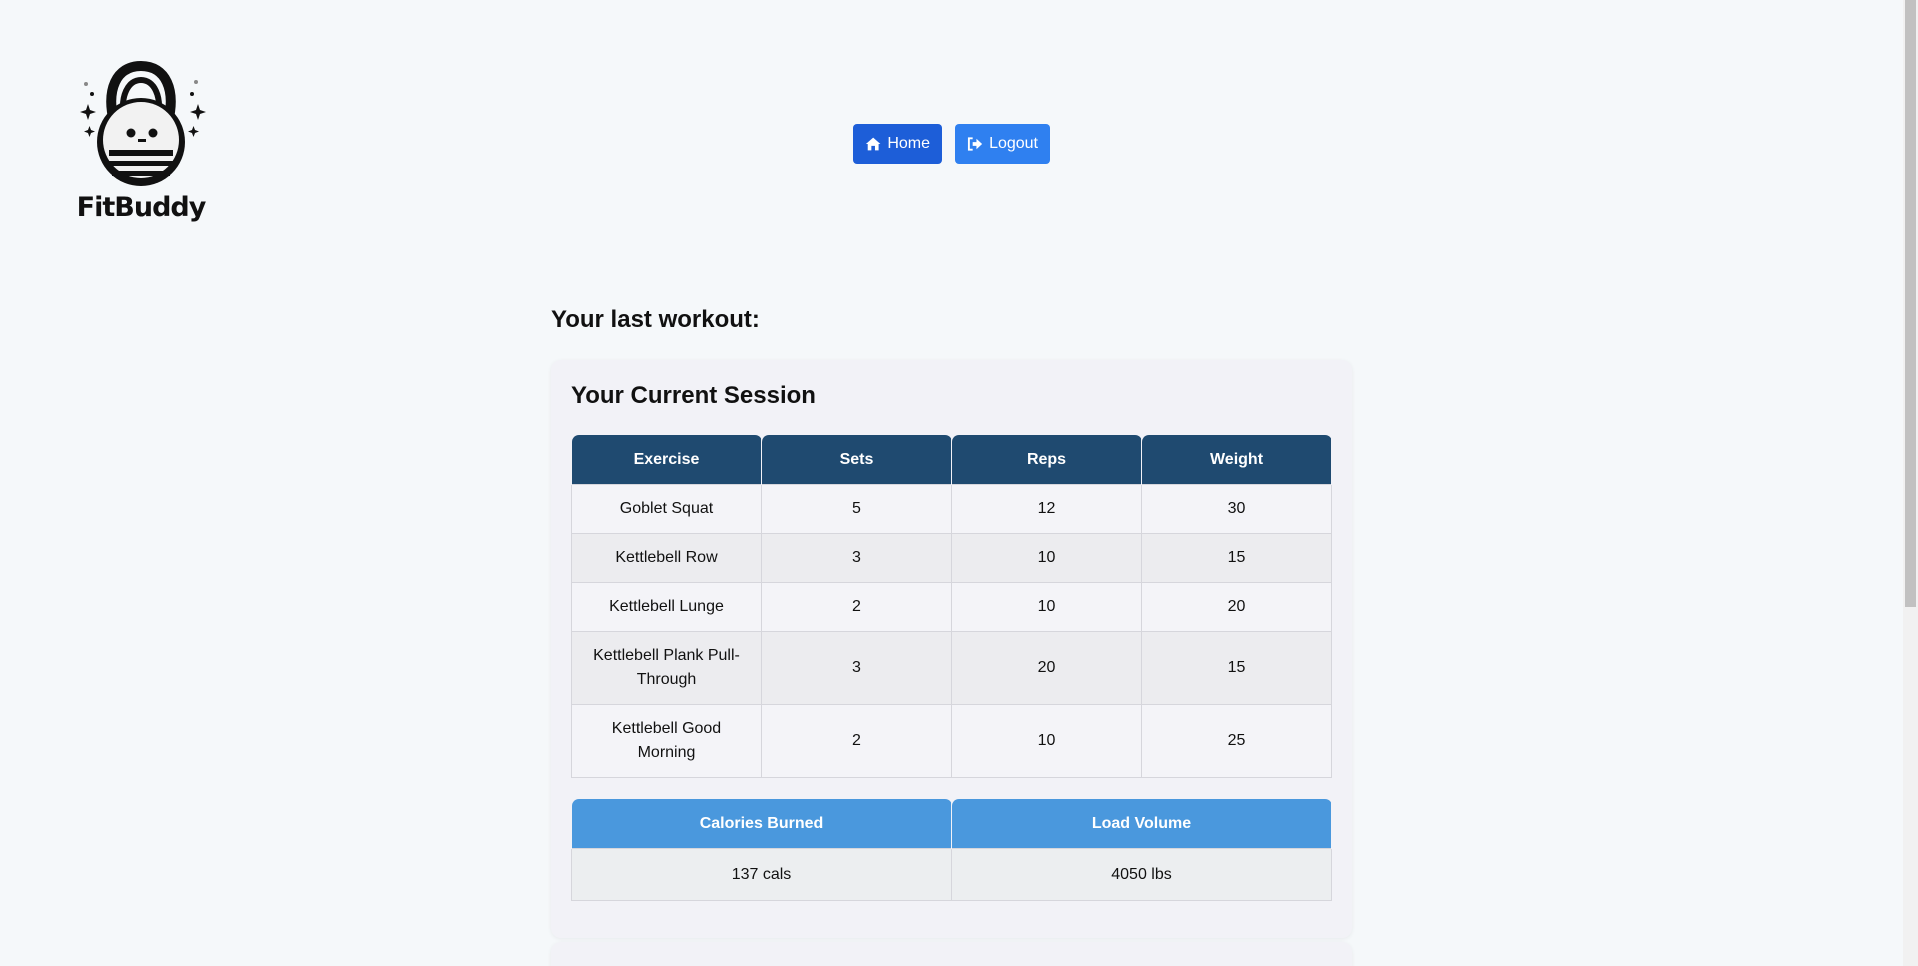 Image resolution: width=1918 pixels, height=966 pixels. Describe the element at coordinates (666, 509) in the screenshot. I see `exercise-cell: Goblet Squat` at that location.